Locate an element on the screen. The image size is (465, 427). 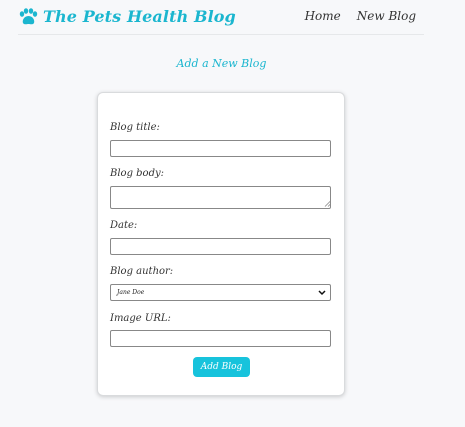
resize-grip-icon is located at coordinates (327, 203).